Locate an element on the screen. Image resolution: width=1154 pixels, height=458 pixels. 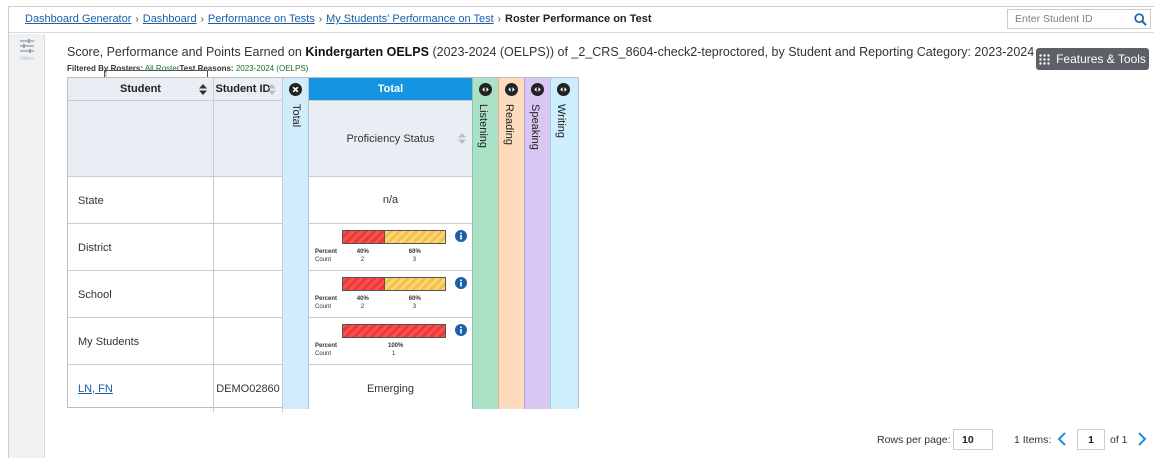
student-link: LN, FN is located at coordinates (95, 389).